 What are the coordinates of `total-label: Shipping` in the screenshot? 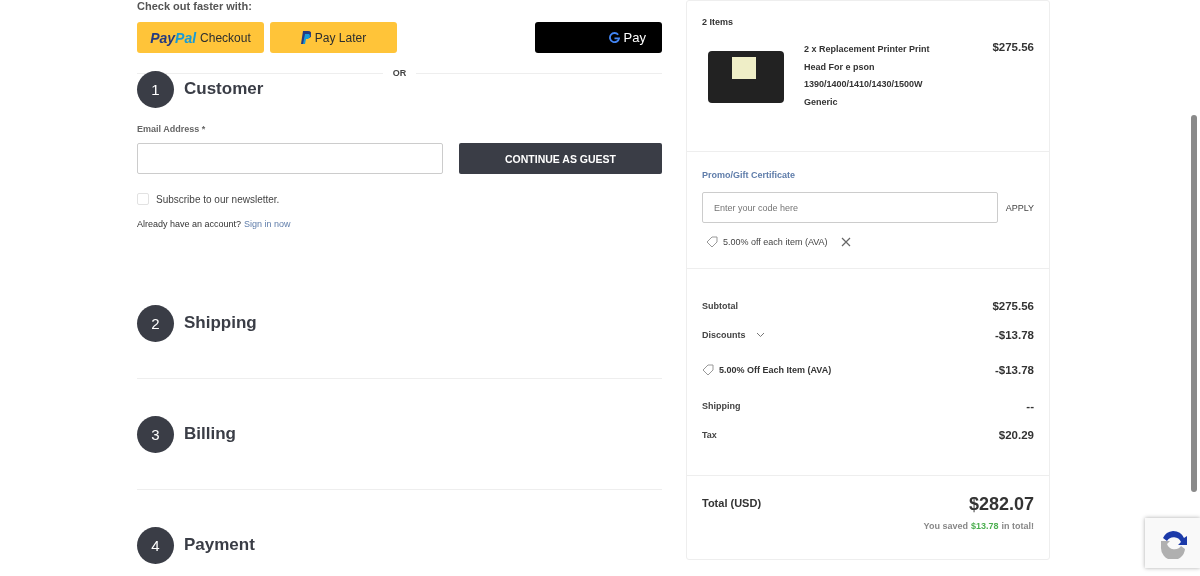 It's located at (721, 405).